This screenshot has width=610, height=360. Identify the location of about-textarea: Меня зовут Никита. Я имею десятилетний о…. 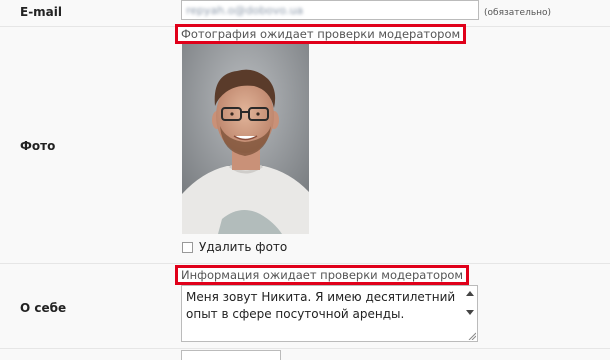
(329, 313).